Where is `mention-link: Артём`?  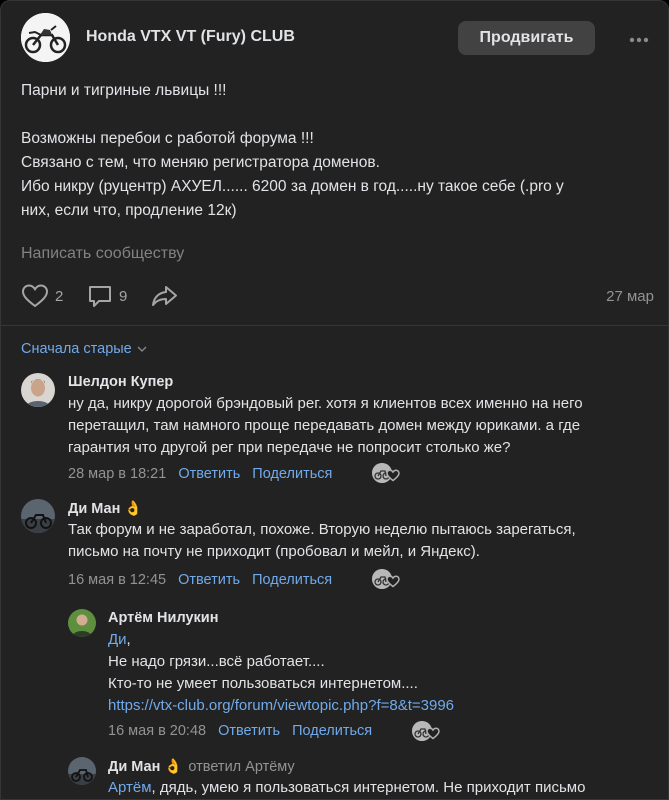
mention-link: Артём is located at coordinates (130, 787).